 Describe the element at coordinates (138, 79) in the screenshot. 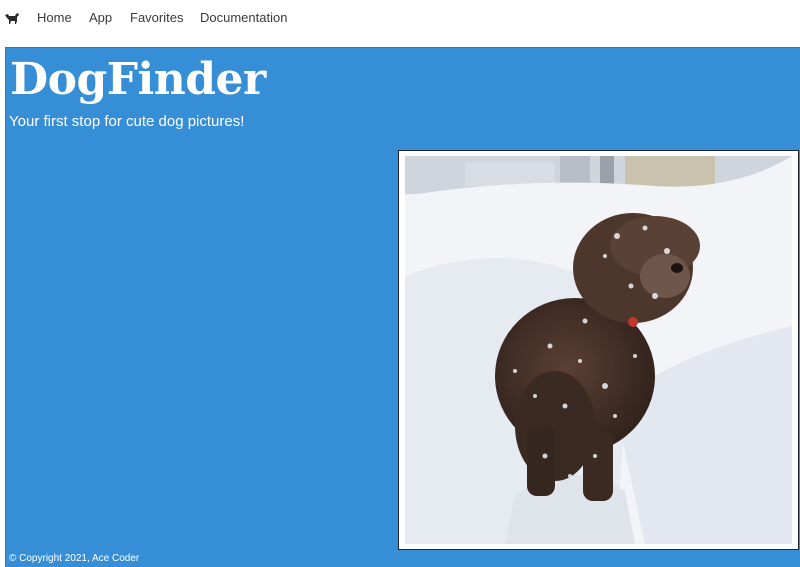

I see `page-title: DogFinder` at that location.